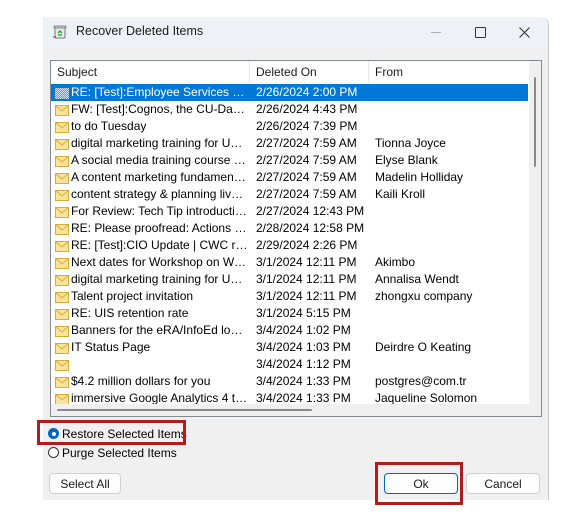 Image resolution: width=573 pixels, height=516 pixels. I want to click on cell-subject: $4.2 million dollars for you, so click(151, 381).